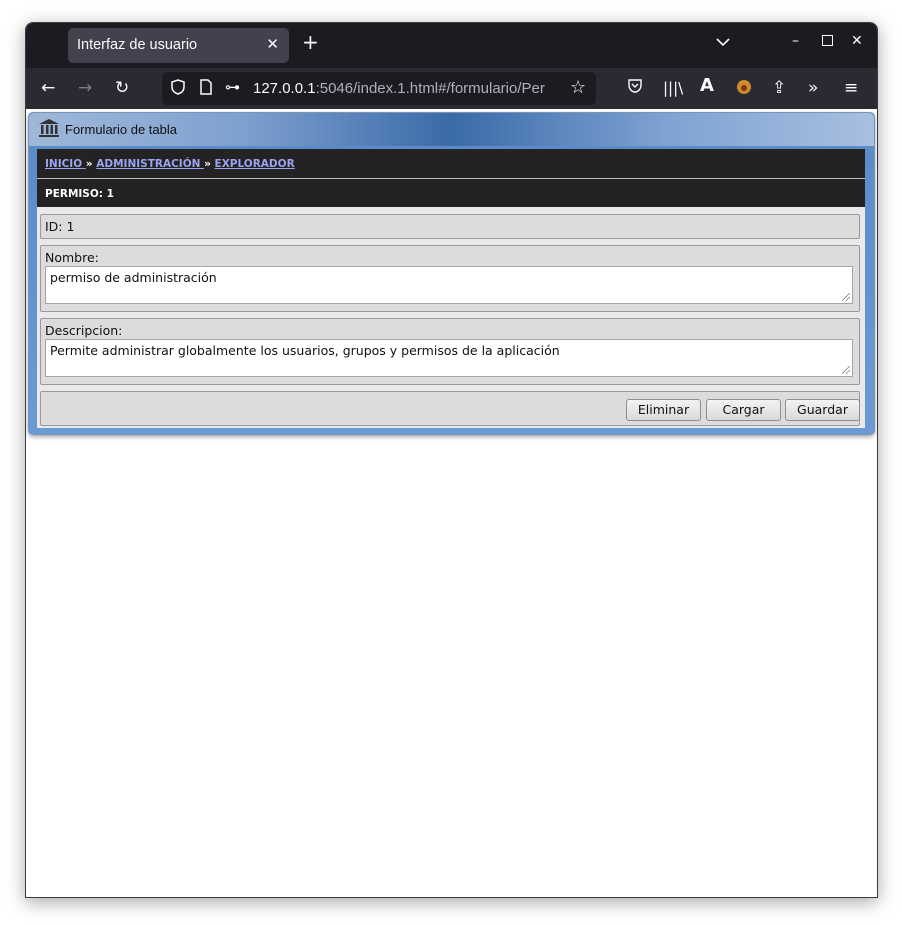  I want to click on browser-tab: Interfaz de usuario ✕, so click(178, 45).